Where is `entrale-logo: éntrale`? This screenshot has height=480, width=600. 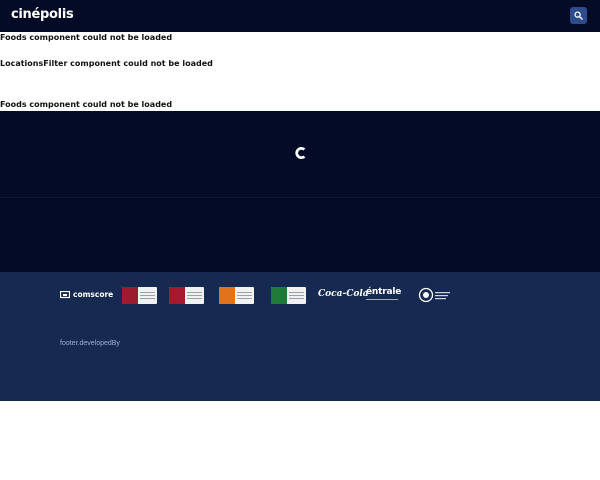
entrale-logo: éntrale is located at coordinates (384, 292).